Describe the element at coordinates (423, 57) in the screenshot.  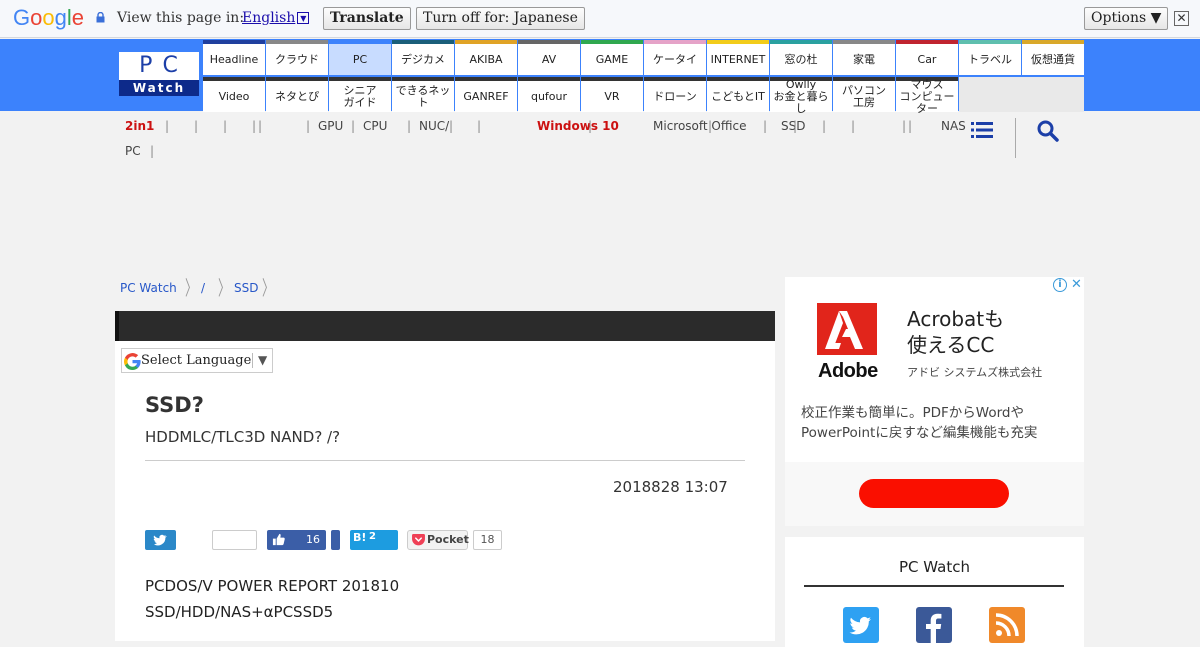
I see `nav-item: デジカメ` at that location.